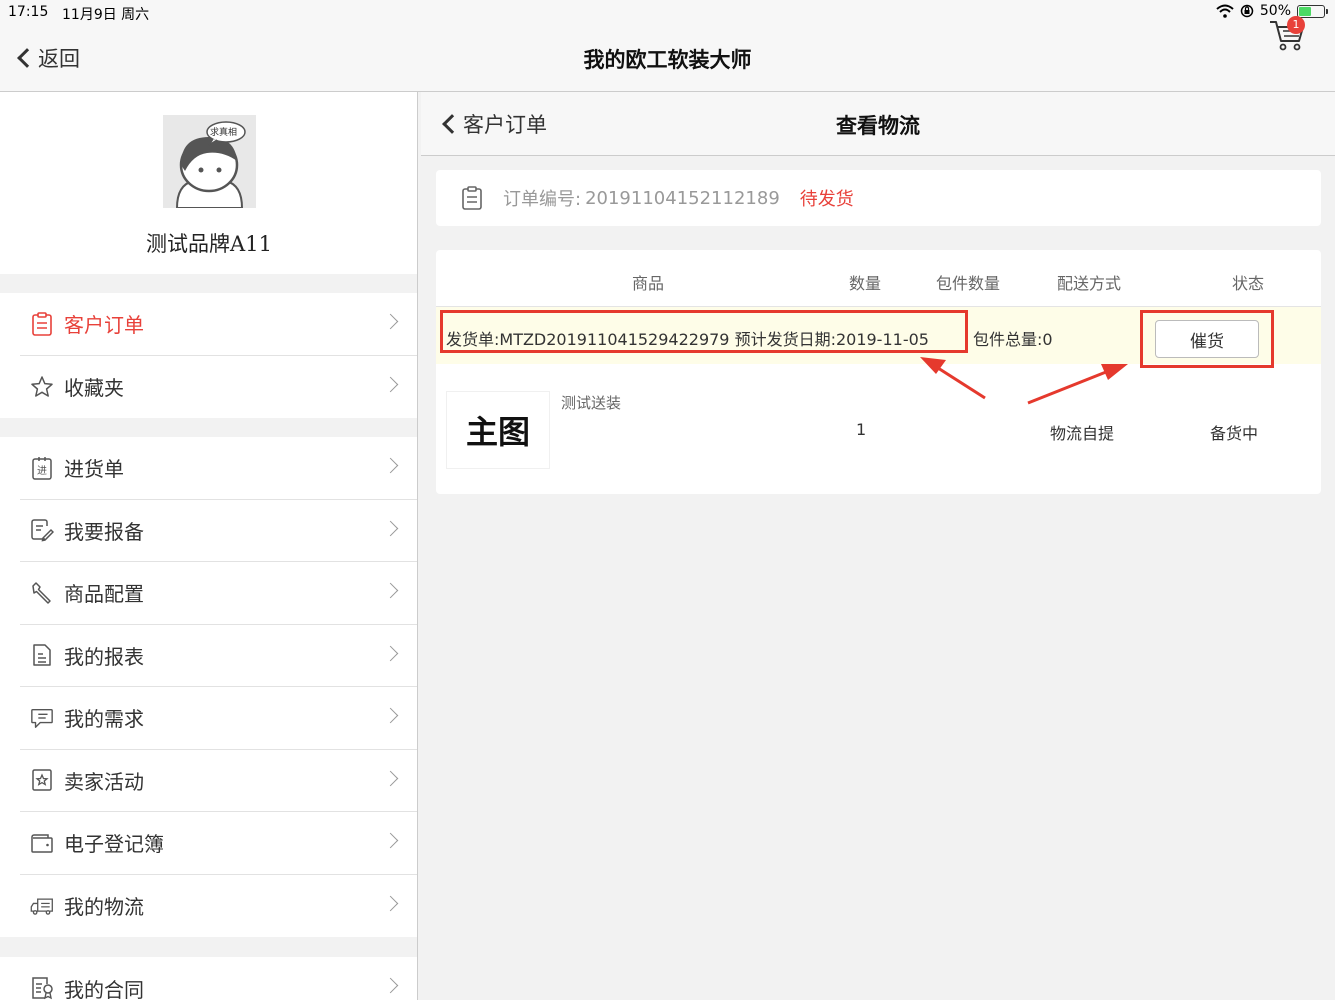 Image resolution: width=1335 pixels, height=1000 pixels. What do you see at coordinates (498, 430) in the screenshot?
I see `product-image: 主图` at bounding box center [498, 430].